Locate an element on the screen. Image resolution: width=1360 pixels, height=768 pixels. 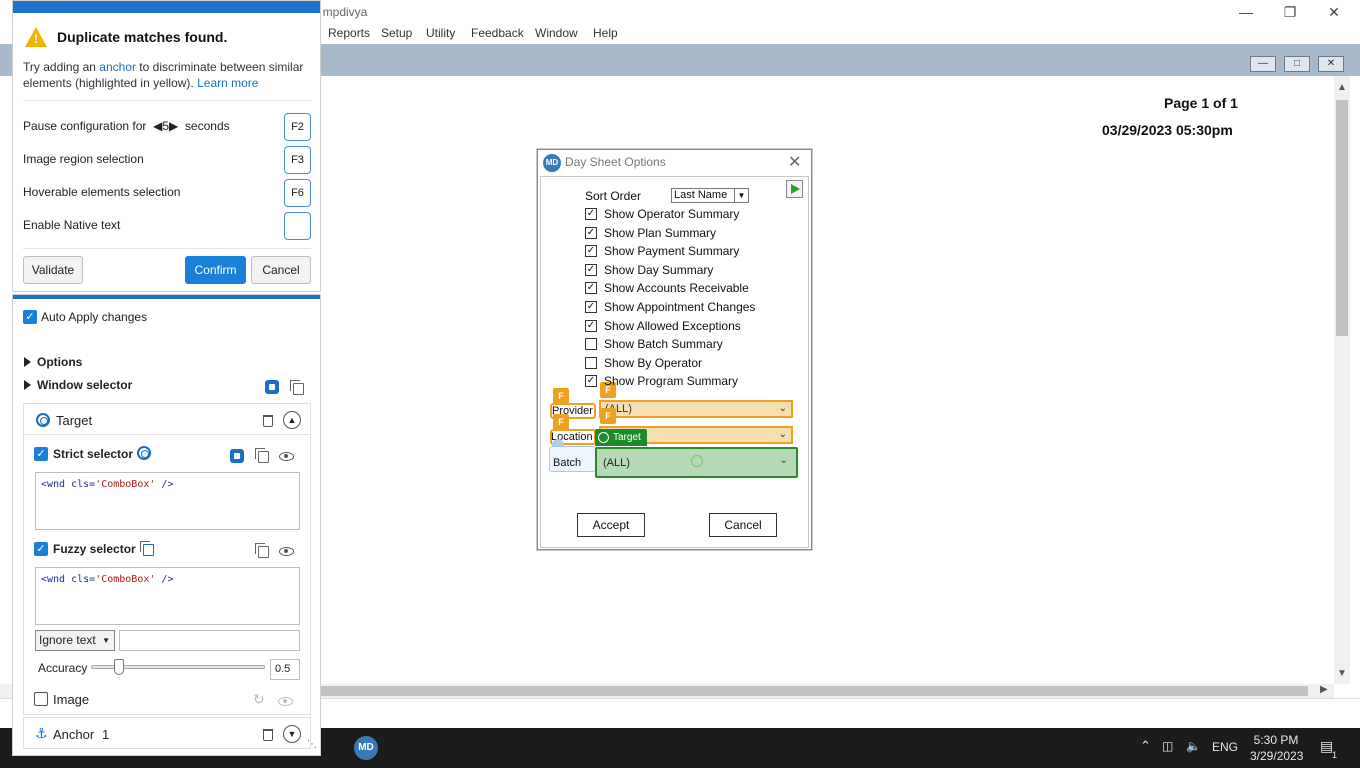
maximize-icon: ❐ is located at coordinates (1290, 12).